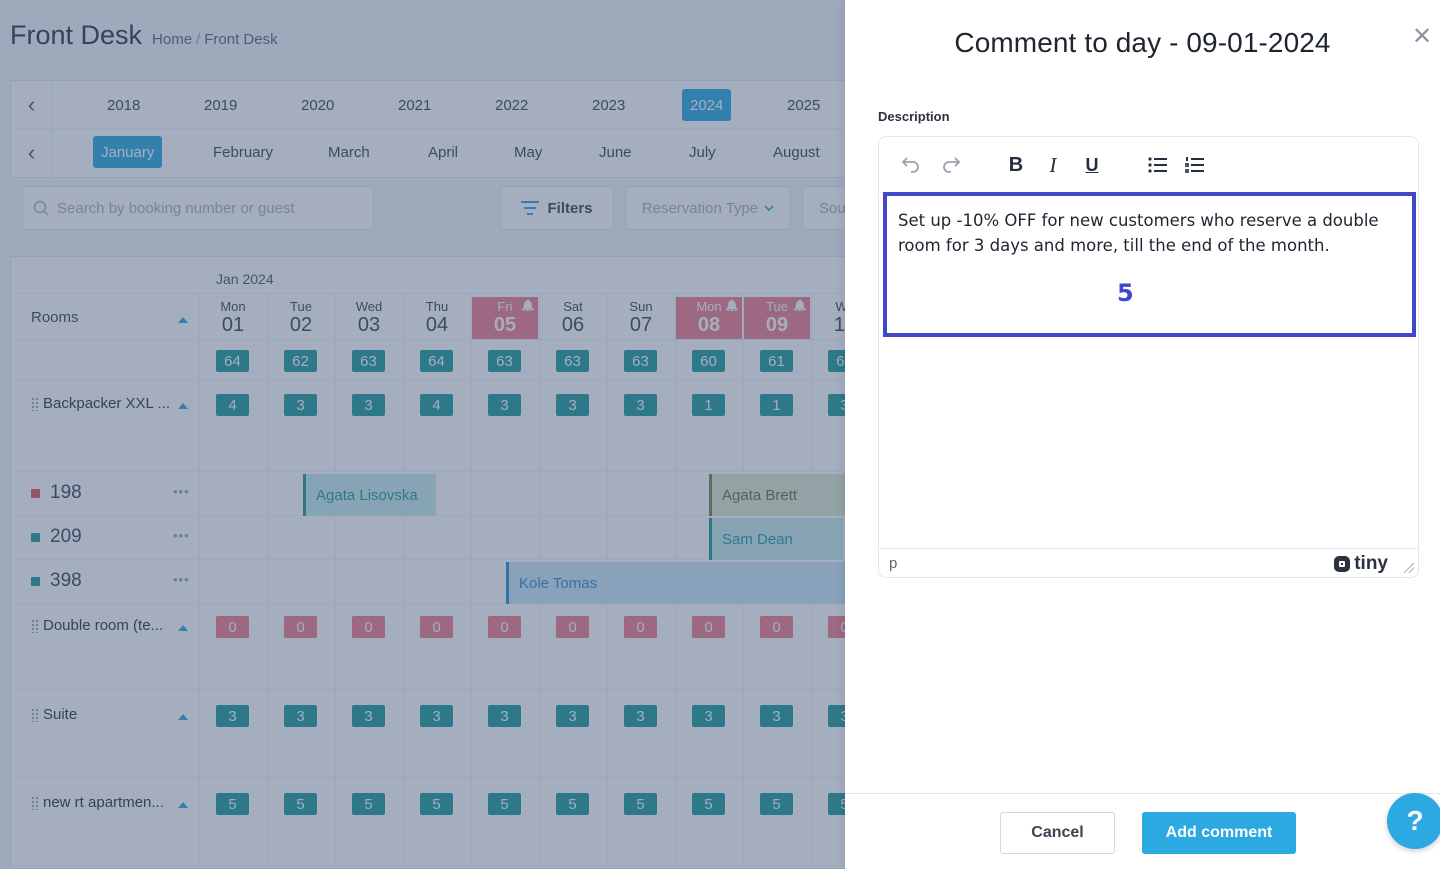  I want to click on close-icon: ✕, so click(1422, 36).